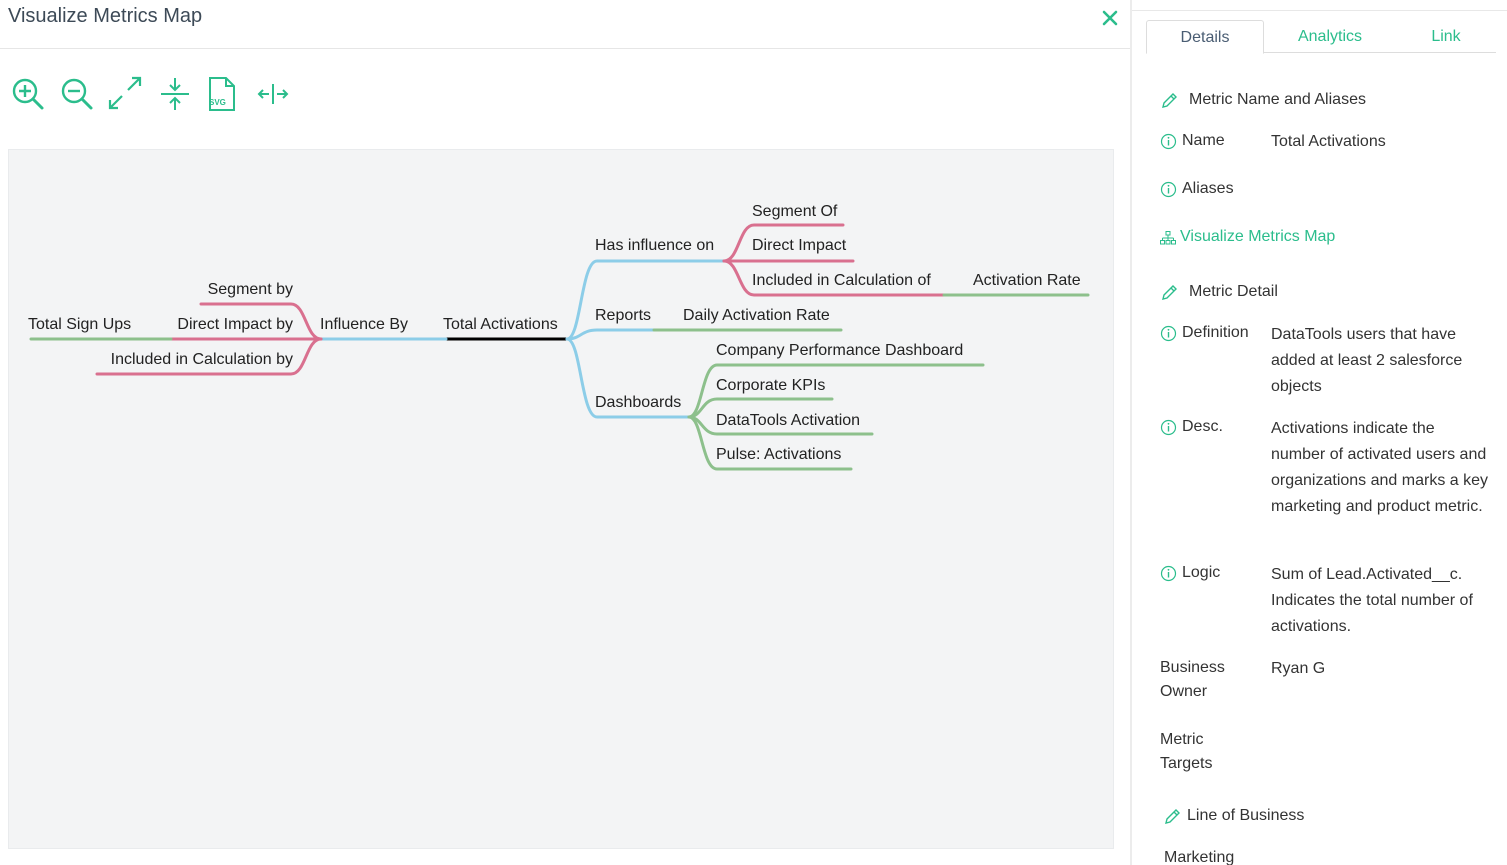  What do you see at coordinates (1027, 280) in the screenshot?
I see `node-activation-rate: Activation Rate` at bounding box center [1027, 280].